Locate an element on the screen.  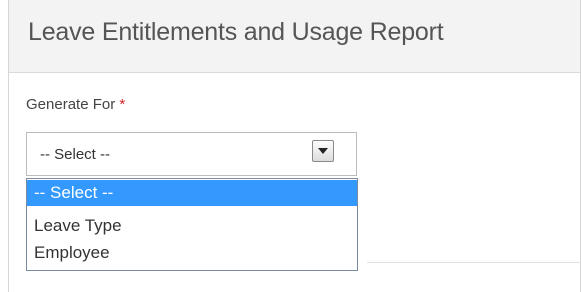
dropdown-arrow-button is located at coordinates (323, 151).